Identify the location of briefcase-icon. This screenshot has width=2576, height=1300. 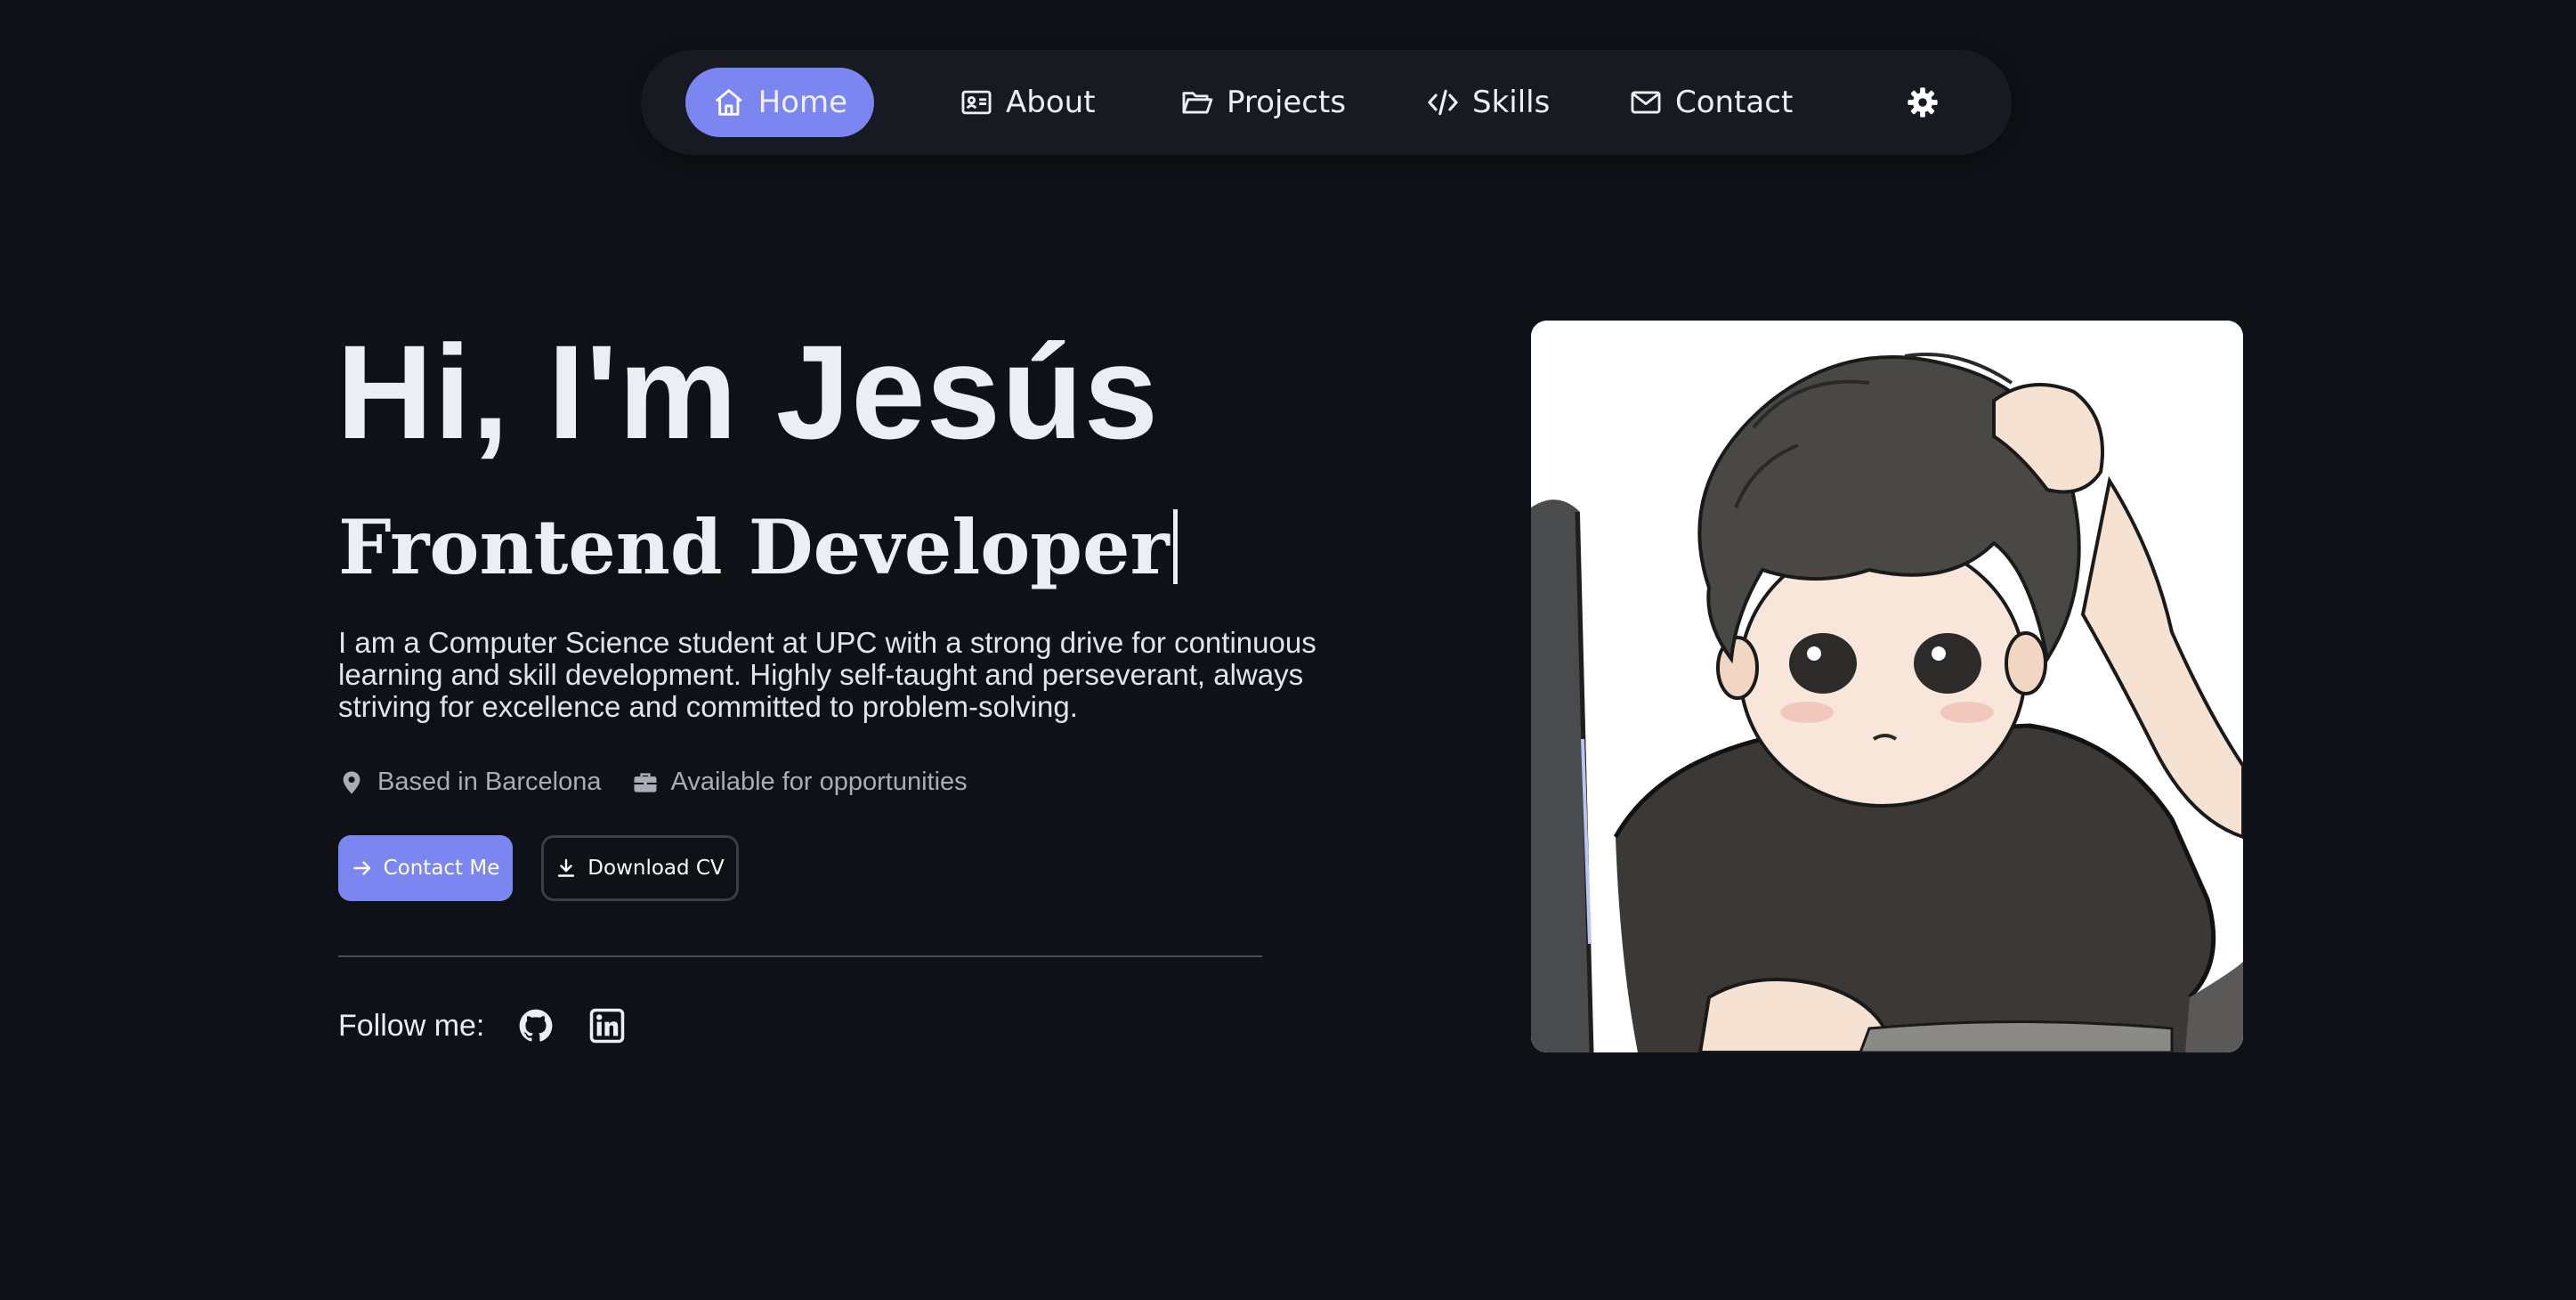
(645, 782).